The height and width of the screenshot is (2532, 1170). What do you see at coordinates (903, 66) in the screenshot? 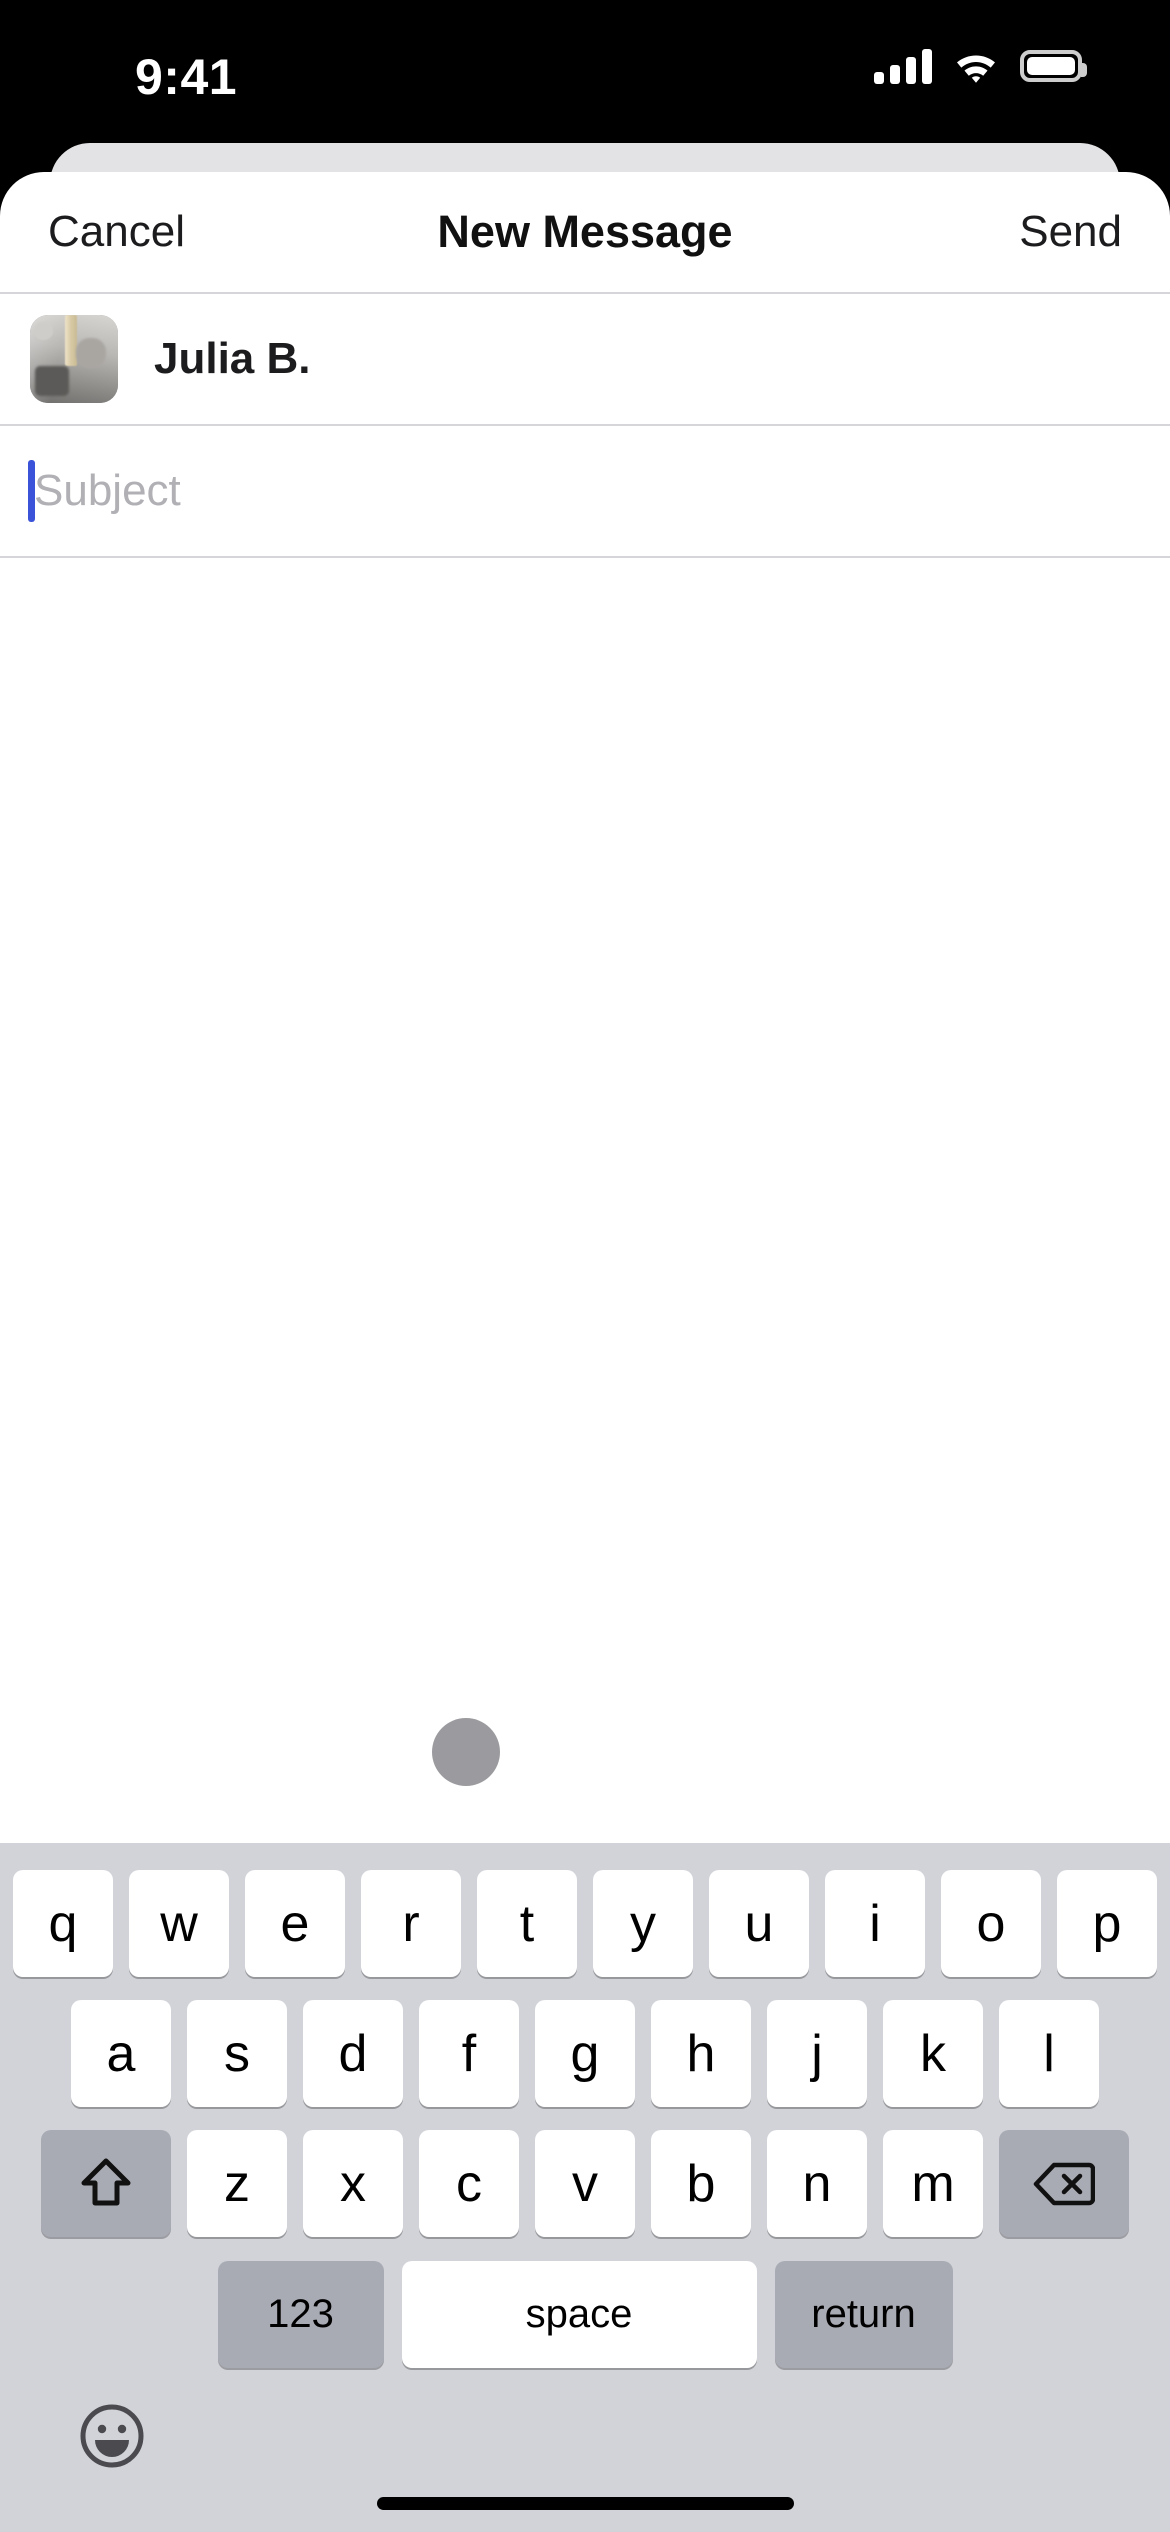
I see `cellular-signal-icon` at bounding box center [903, 66].